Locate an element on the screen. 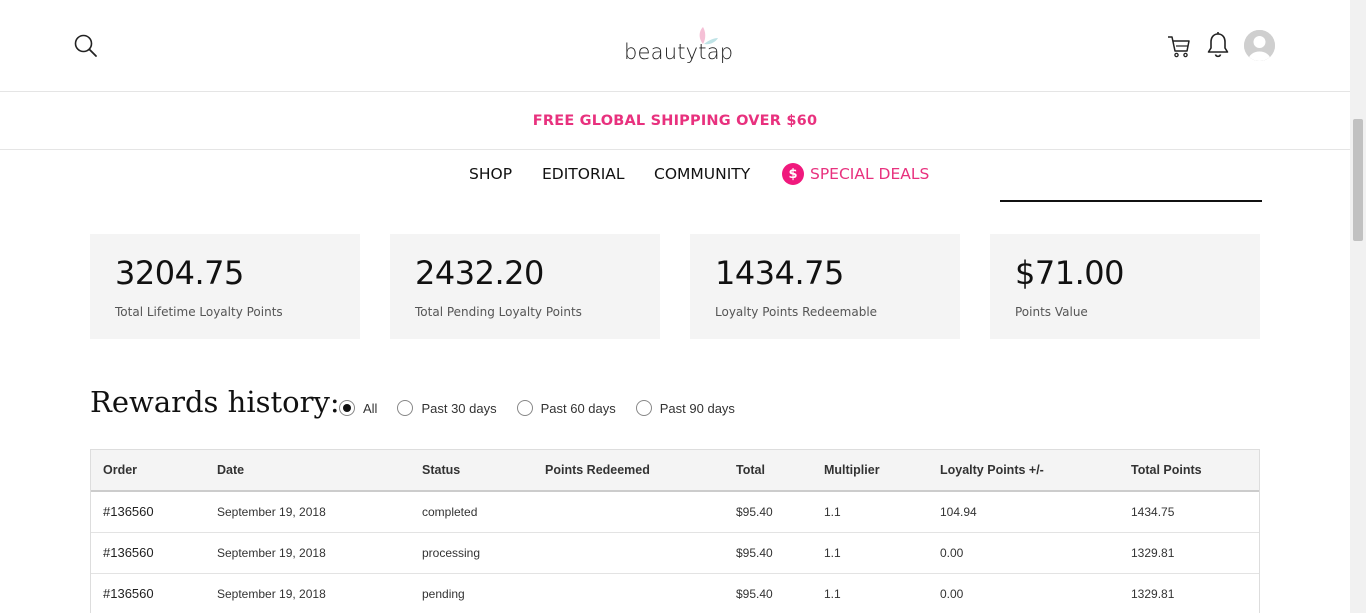 The image size is (1366, 613). filter-30-days-radio: Past 30 days is located at coordinates (447, 408).